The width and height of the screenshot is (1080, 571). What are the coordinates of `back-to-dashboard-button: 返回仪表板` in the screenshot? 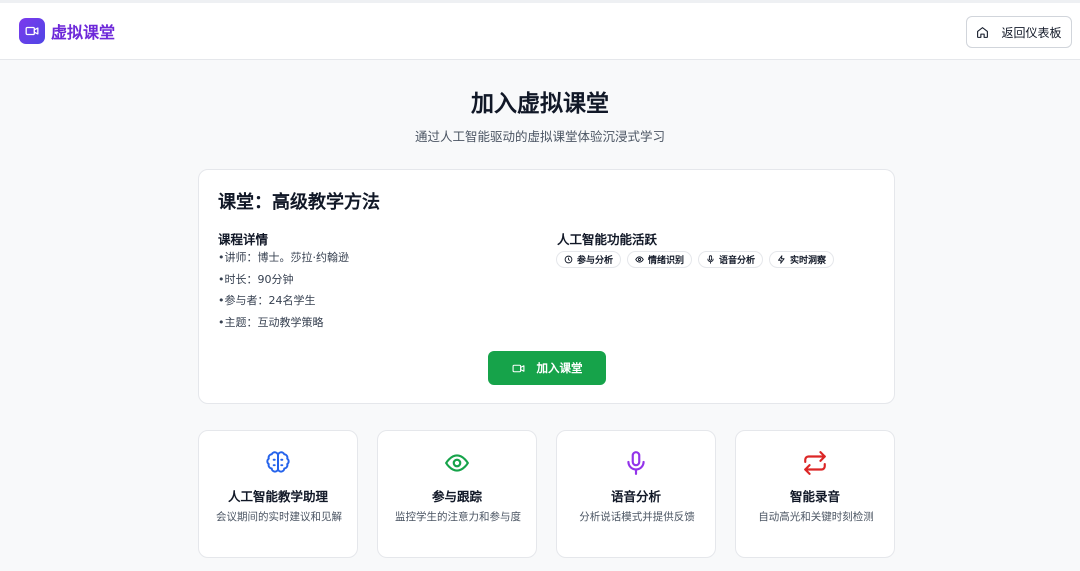 It's located at (1019, 32).